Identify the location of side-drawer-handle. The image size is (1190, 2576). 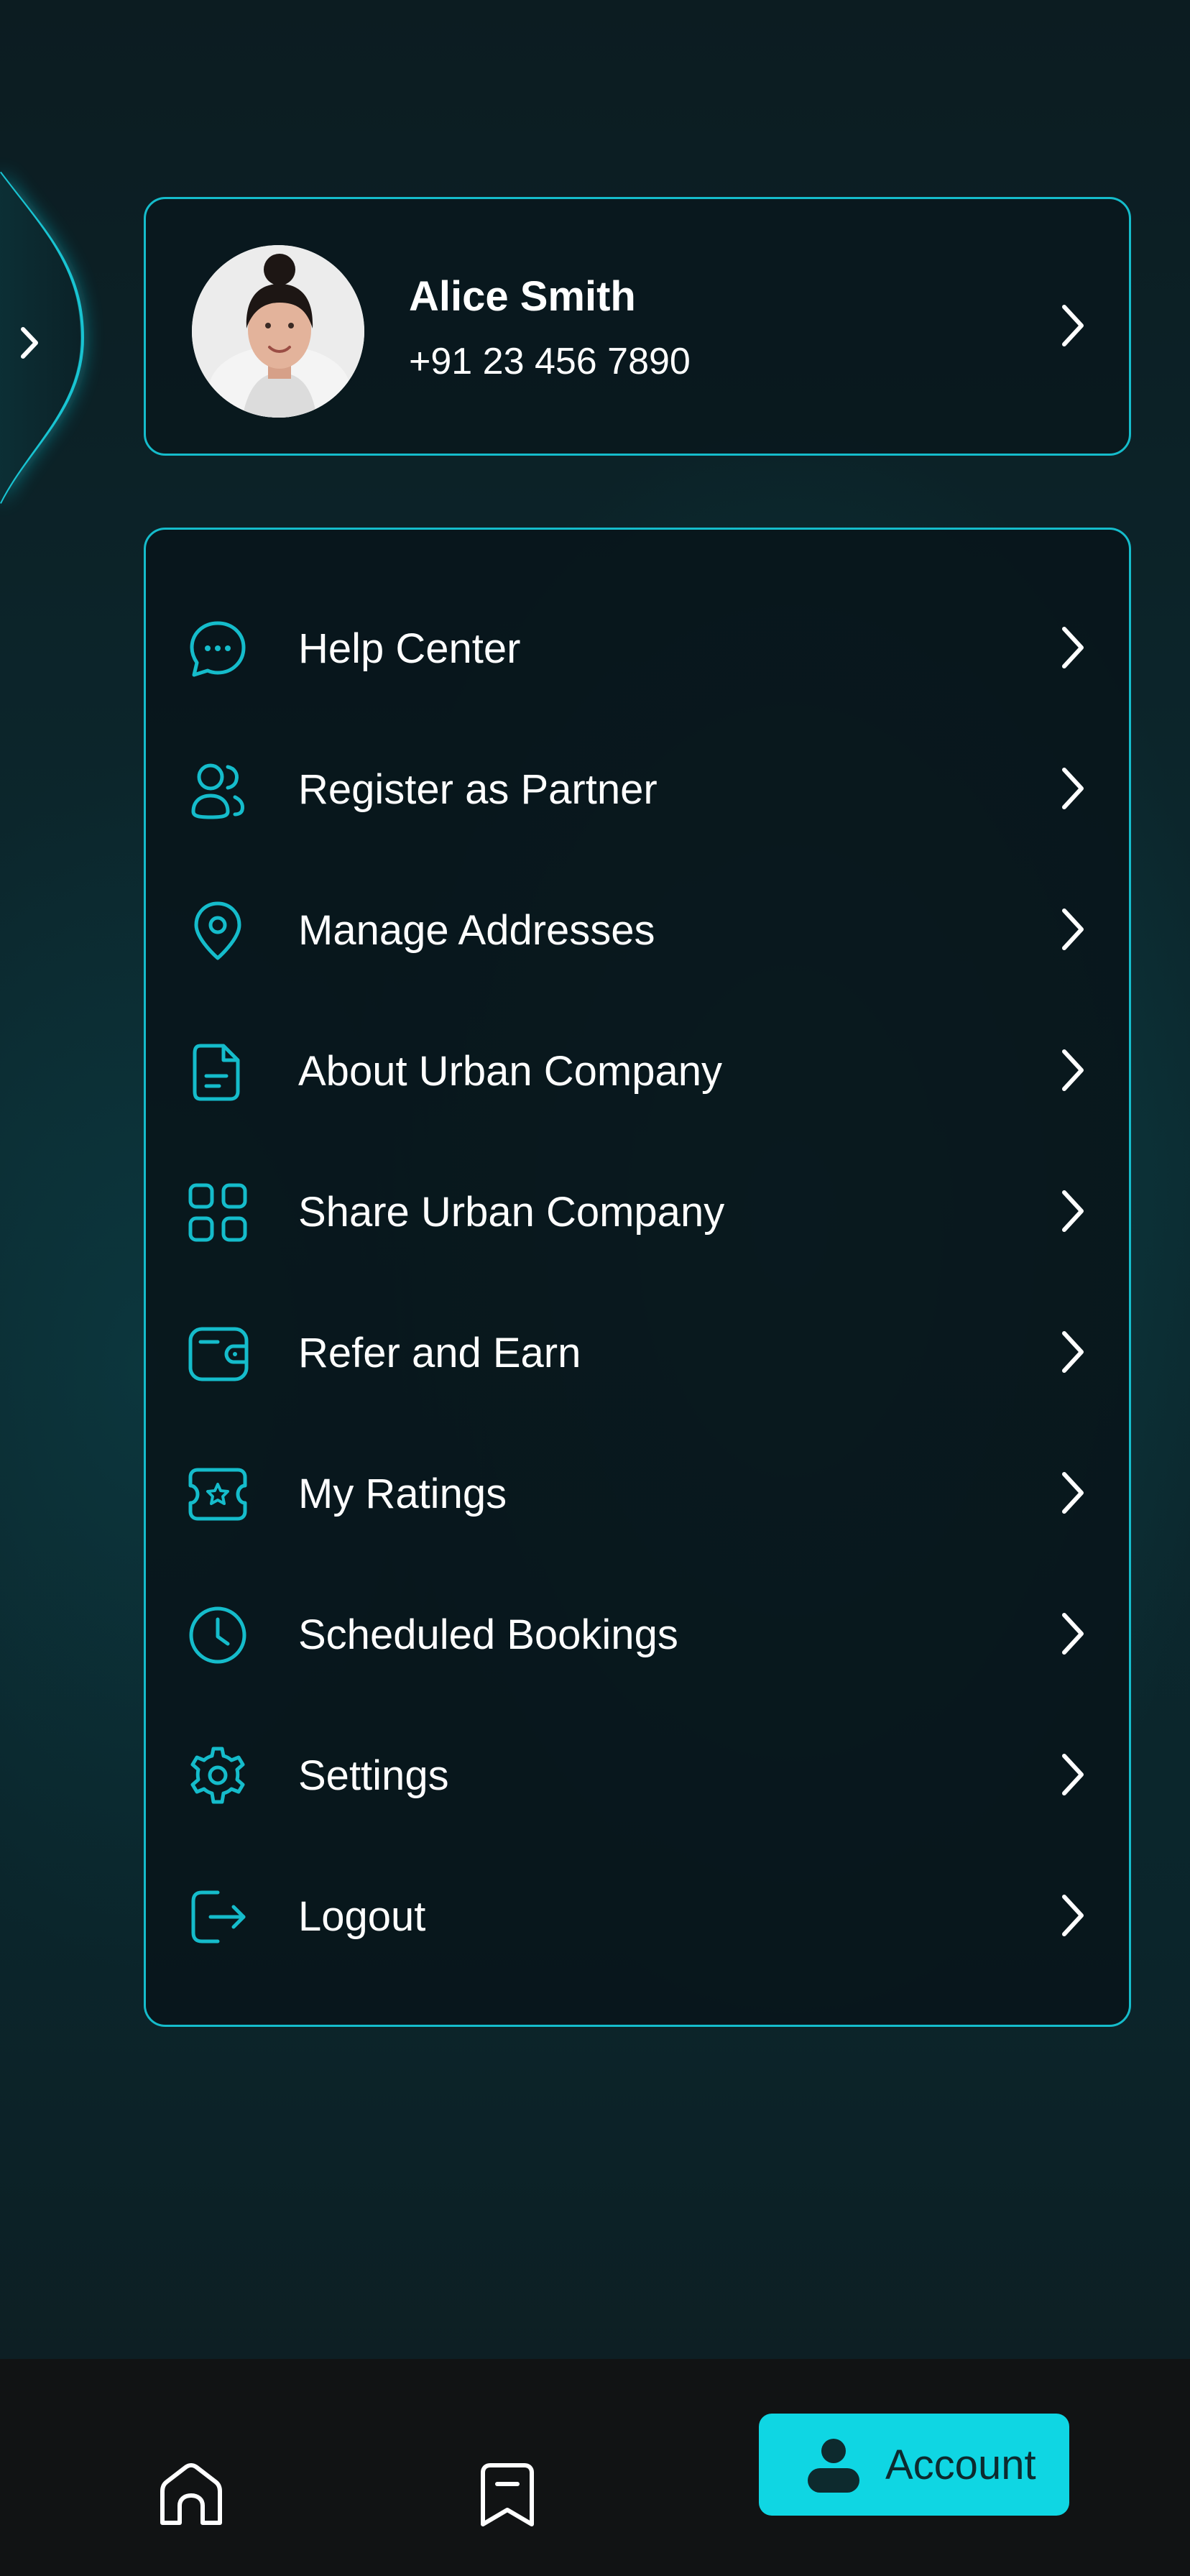
(72, 273).